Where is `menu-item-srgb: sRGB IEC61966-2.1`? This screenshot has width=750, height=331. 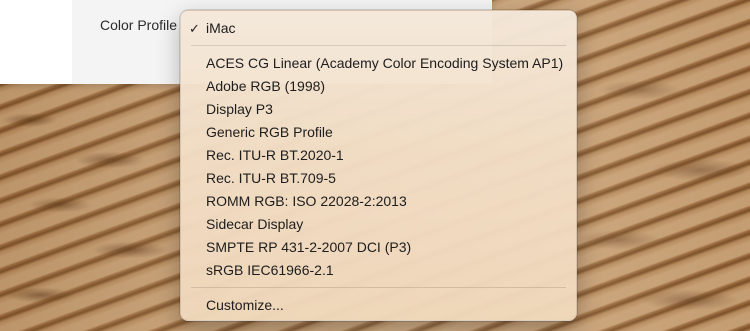
menu-item-srgb: sRGB IEC61966-2.1 is located at coordinates (378, 270).